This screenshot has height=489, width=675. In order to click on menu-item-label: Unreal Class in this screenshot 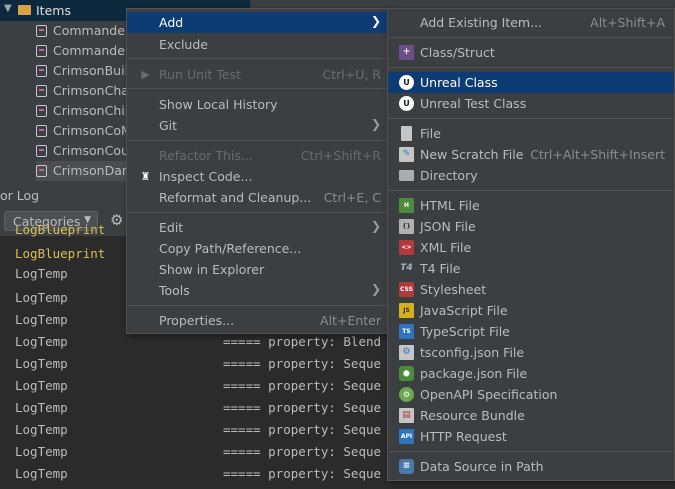, I will do `click(459, 82)`.